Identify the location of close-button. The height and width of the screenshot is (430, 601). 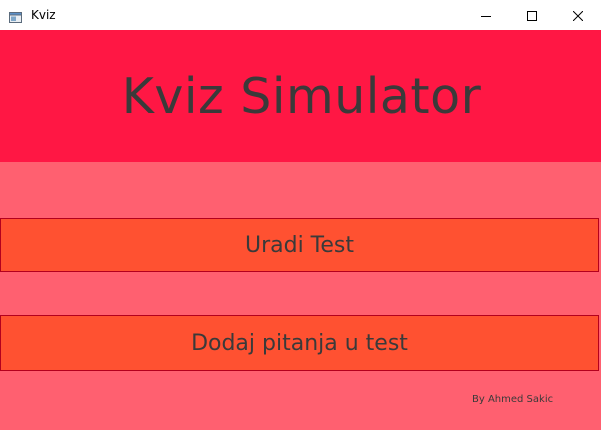
(578, 15).